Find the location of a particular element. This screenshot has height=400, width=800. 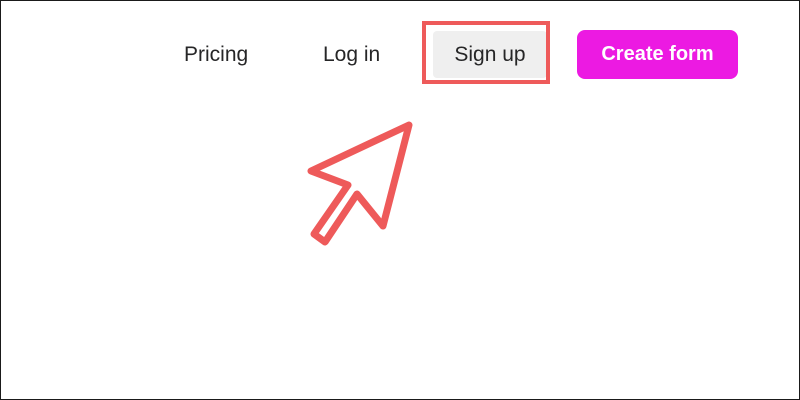

create-form-button: Create form is located at coordinates (657, 54).